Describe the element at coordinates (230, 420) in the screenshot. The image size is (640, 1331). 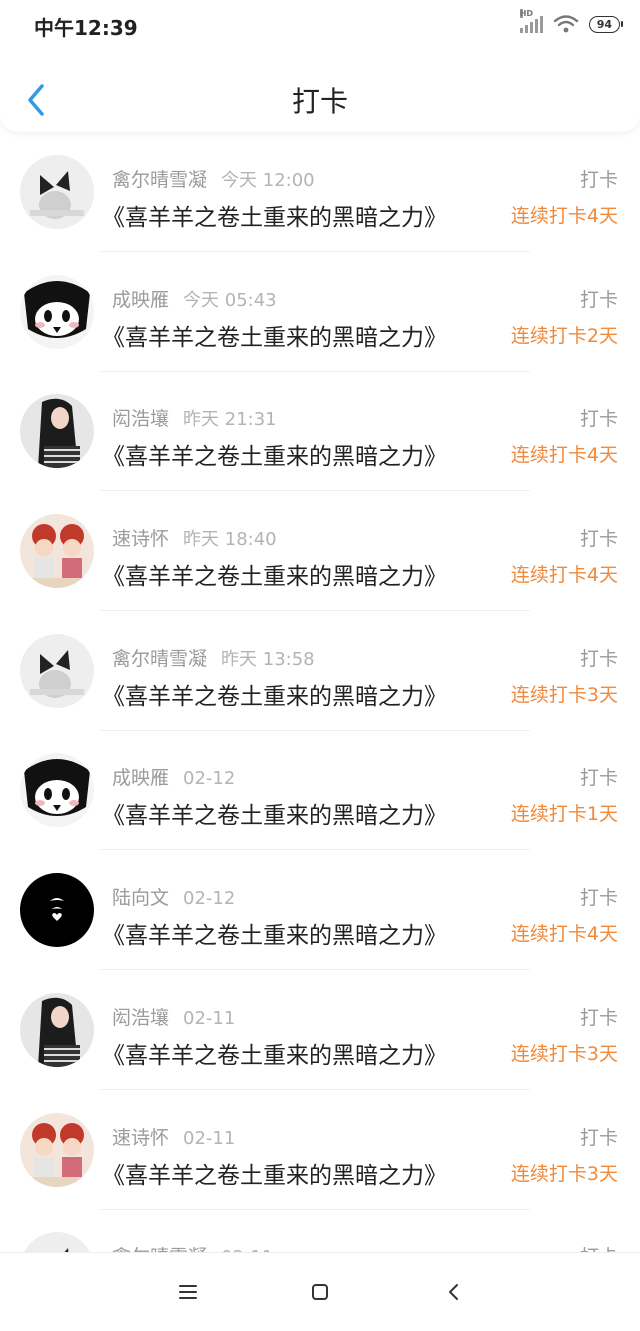
I see `checkin-time: 昨天 21:31` at that location.